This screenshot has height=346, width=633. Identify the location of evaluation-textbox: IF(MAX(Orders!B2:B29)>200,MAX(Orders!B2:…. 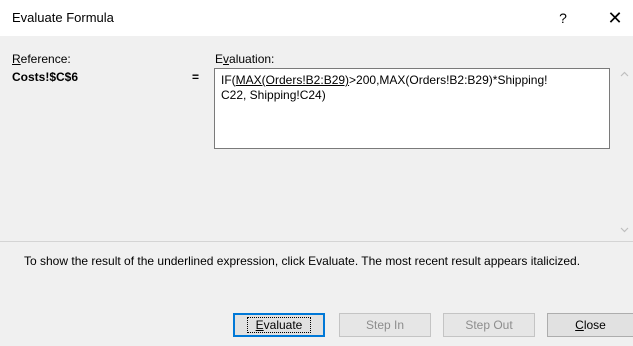
(412, 108).